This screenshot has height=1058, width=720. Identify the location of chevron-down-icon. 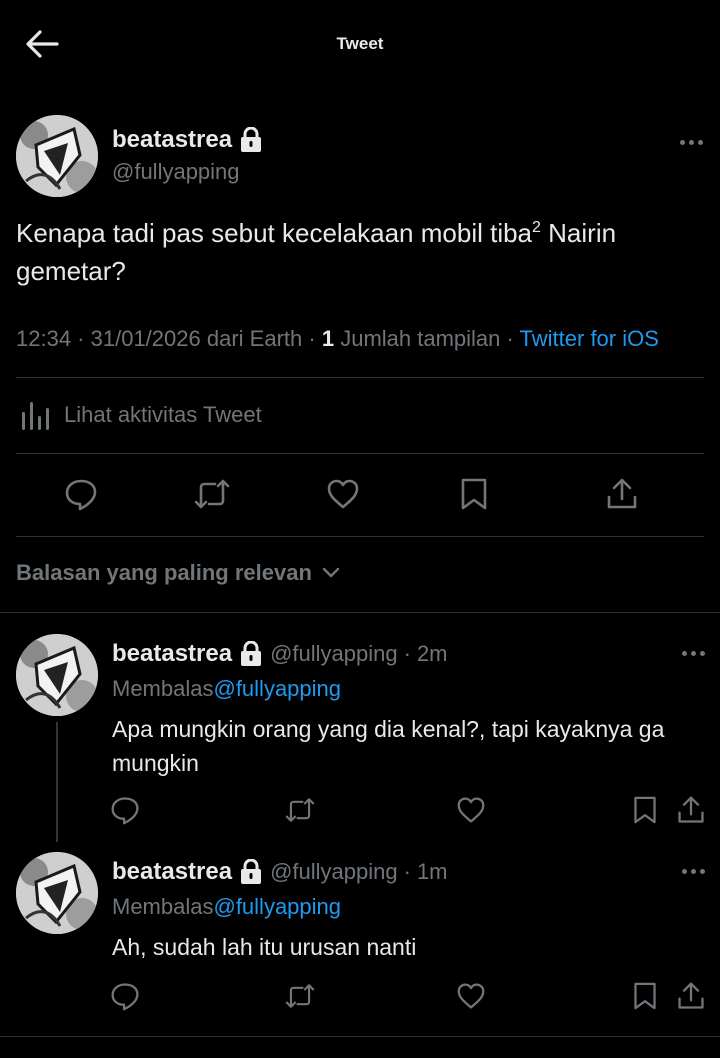
(331, 572).